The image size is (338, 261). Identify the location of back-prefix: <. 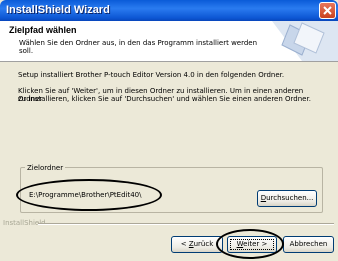
(184, 244).